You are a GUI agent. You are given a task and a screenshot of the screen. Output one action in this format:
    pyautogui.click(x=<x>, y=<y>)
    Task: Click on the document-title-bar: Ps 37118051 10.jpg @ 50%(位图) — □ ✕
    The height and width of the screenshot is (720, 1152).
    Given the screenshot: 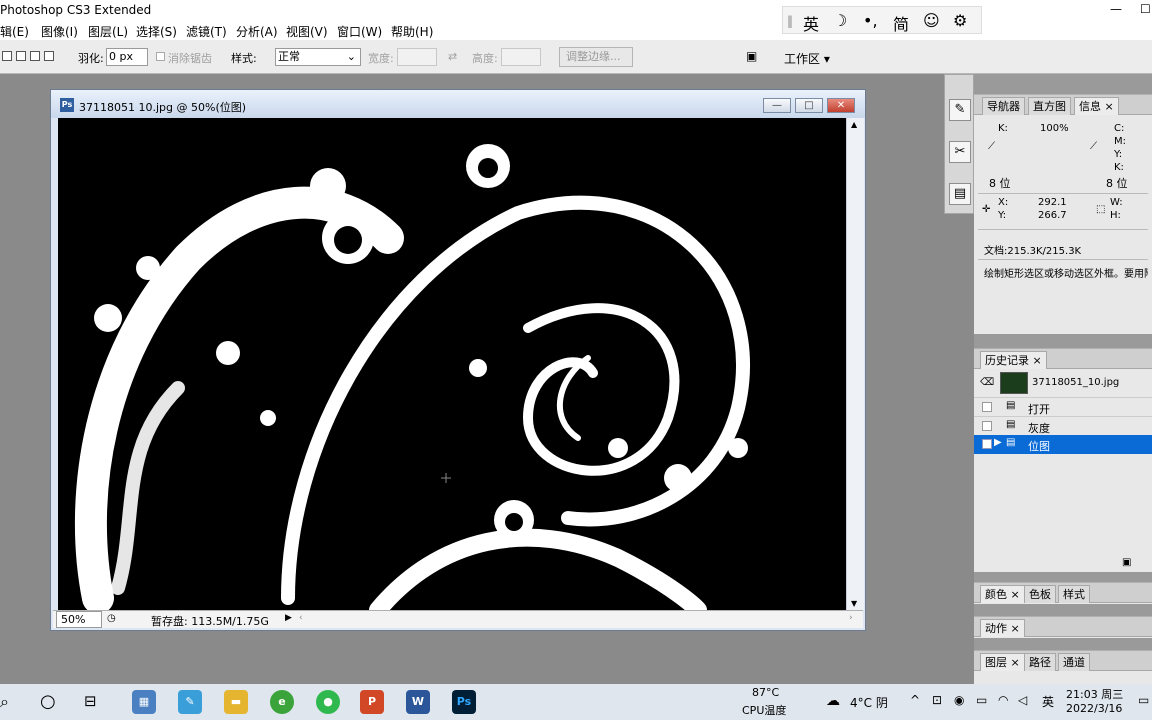 What is the action you would take?
    pyautogui.click(x=458, y=104)
    